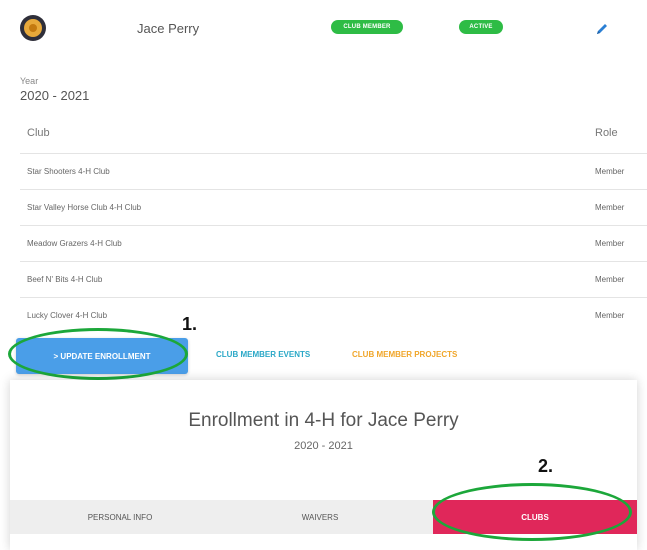  I want to click on enrollment-title: Enrollment in 4-H for Jace Perry, so click(323, 420).